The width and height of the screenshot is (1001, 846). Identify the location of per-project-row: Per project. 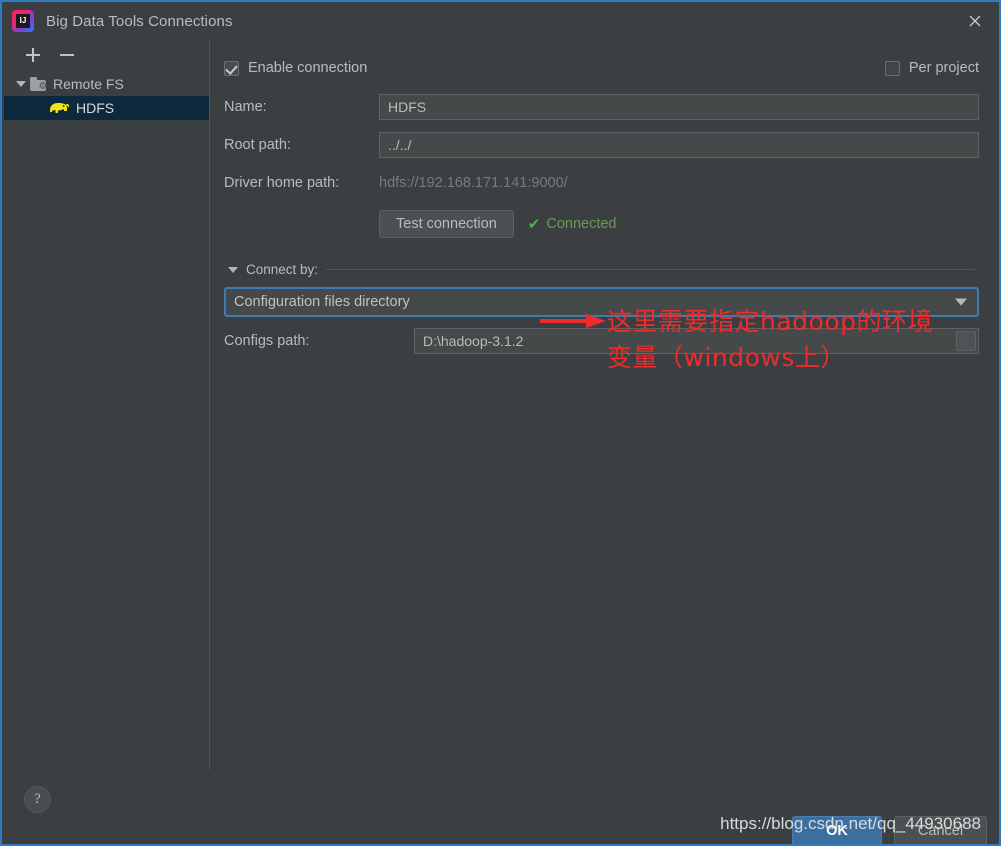
(931, 68).